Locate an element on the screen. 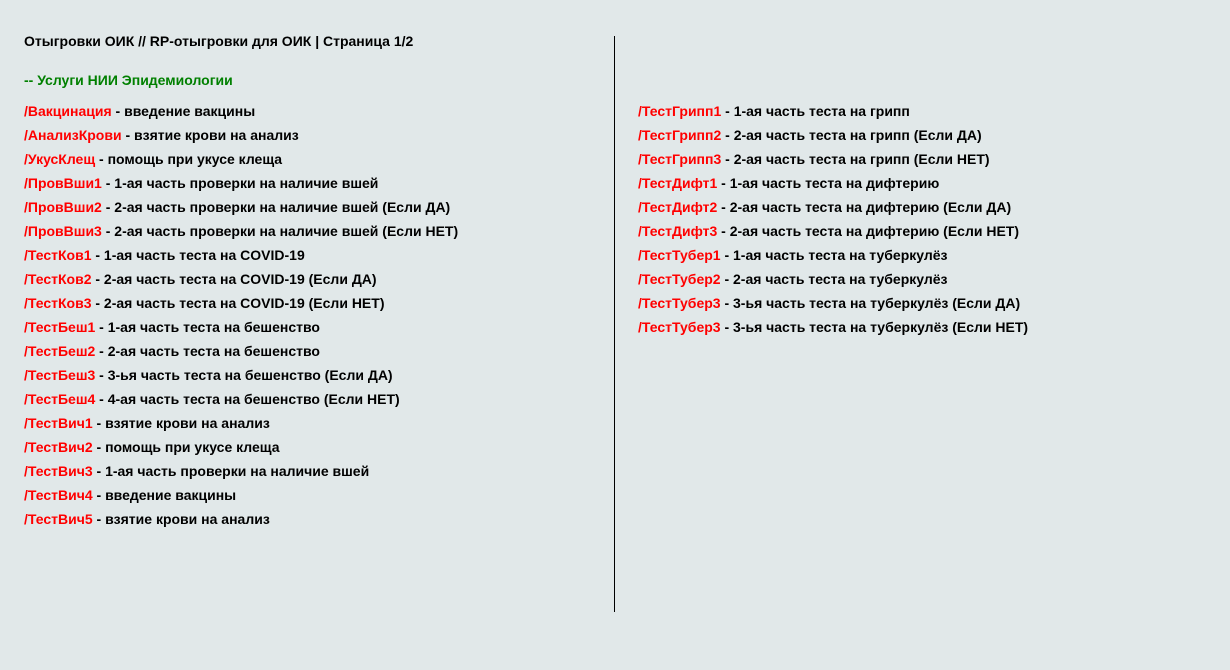  command-row: /ТестКов1 - 1-ая часть теста на COVID-19 is located at coordinates (241, 257).